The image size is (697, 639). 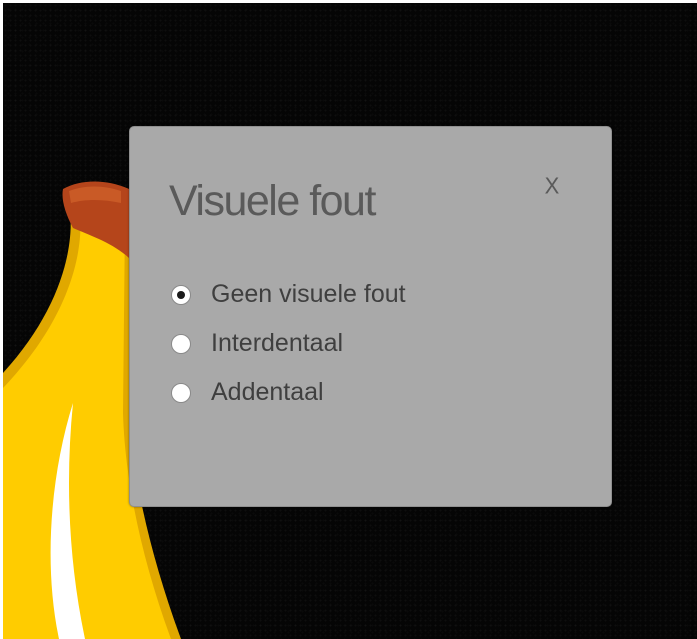 I want to click on option-geen-visuele-fout: Geen visuele fout, so click(x=288, y=294).